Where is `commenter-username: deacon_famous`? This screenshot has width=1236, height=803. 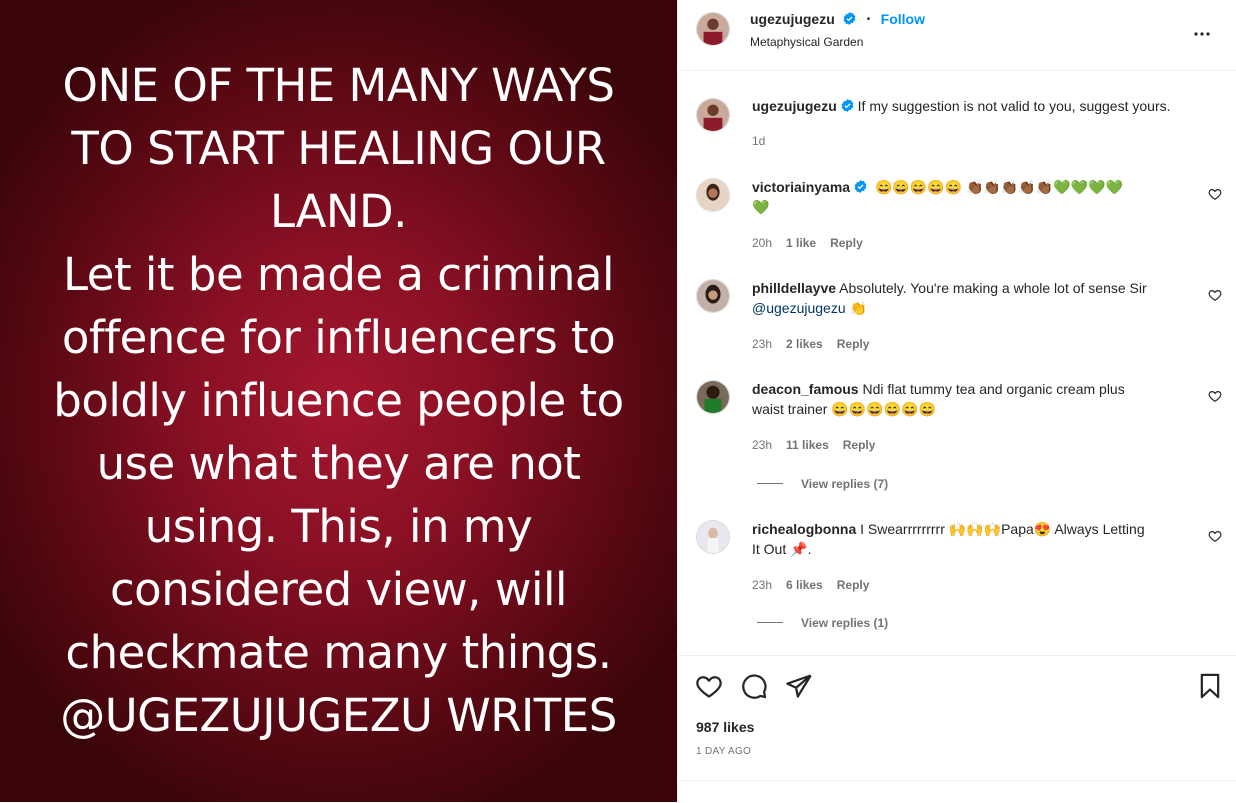 commenter-username: deacon_famous is located at coordinates (805, 389).